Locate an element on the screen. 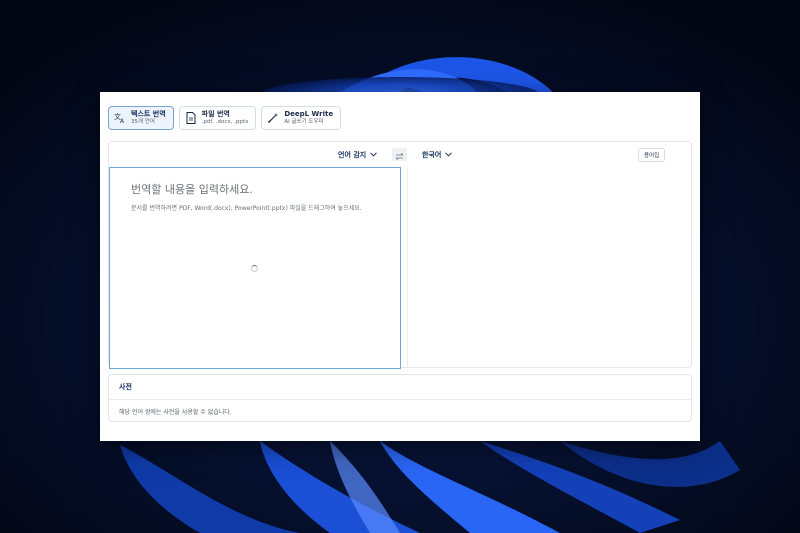 The width and height of the screenshot is (800, 533). dictionary-panel: 사전 해당 언어 쌍에는 사전을 사용할 수 없습니다. is located at coordinates (400, 398).